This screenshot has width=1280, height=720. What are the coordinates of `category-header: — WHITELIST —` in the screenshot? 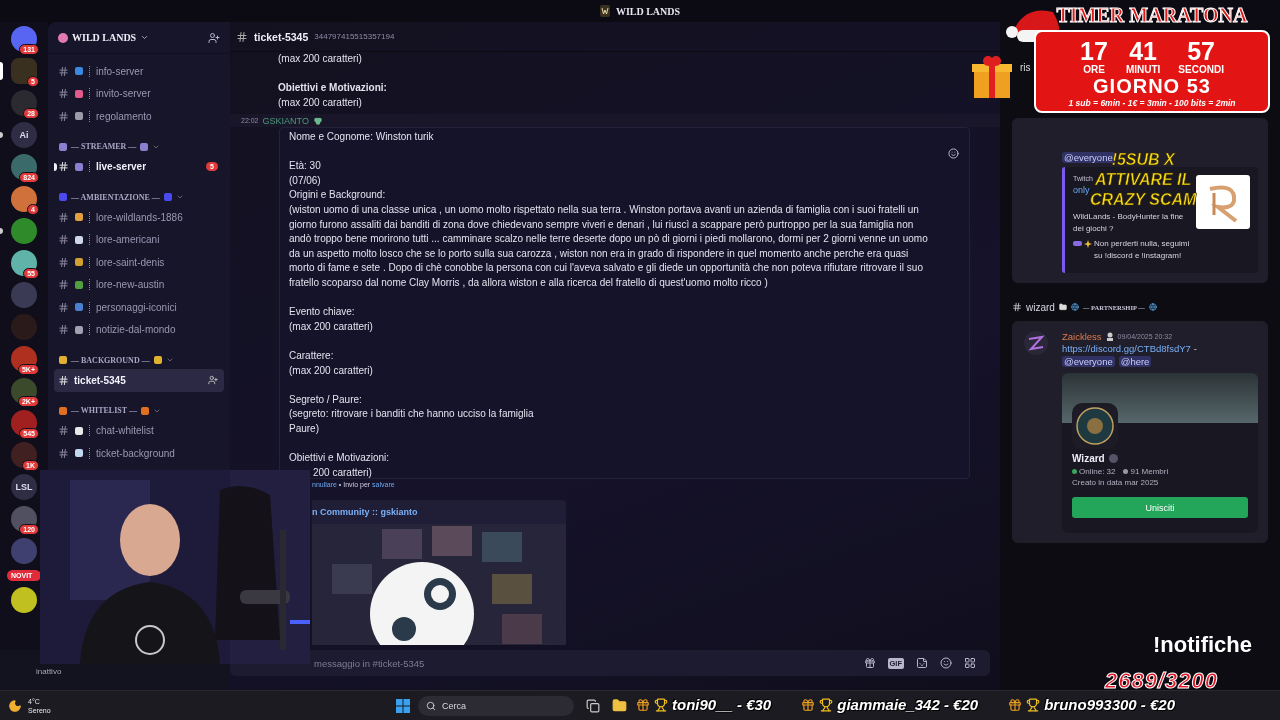 It's located at (139, 405).